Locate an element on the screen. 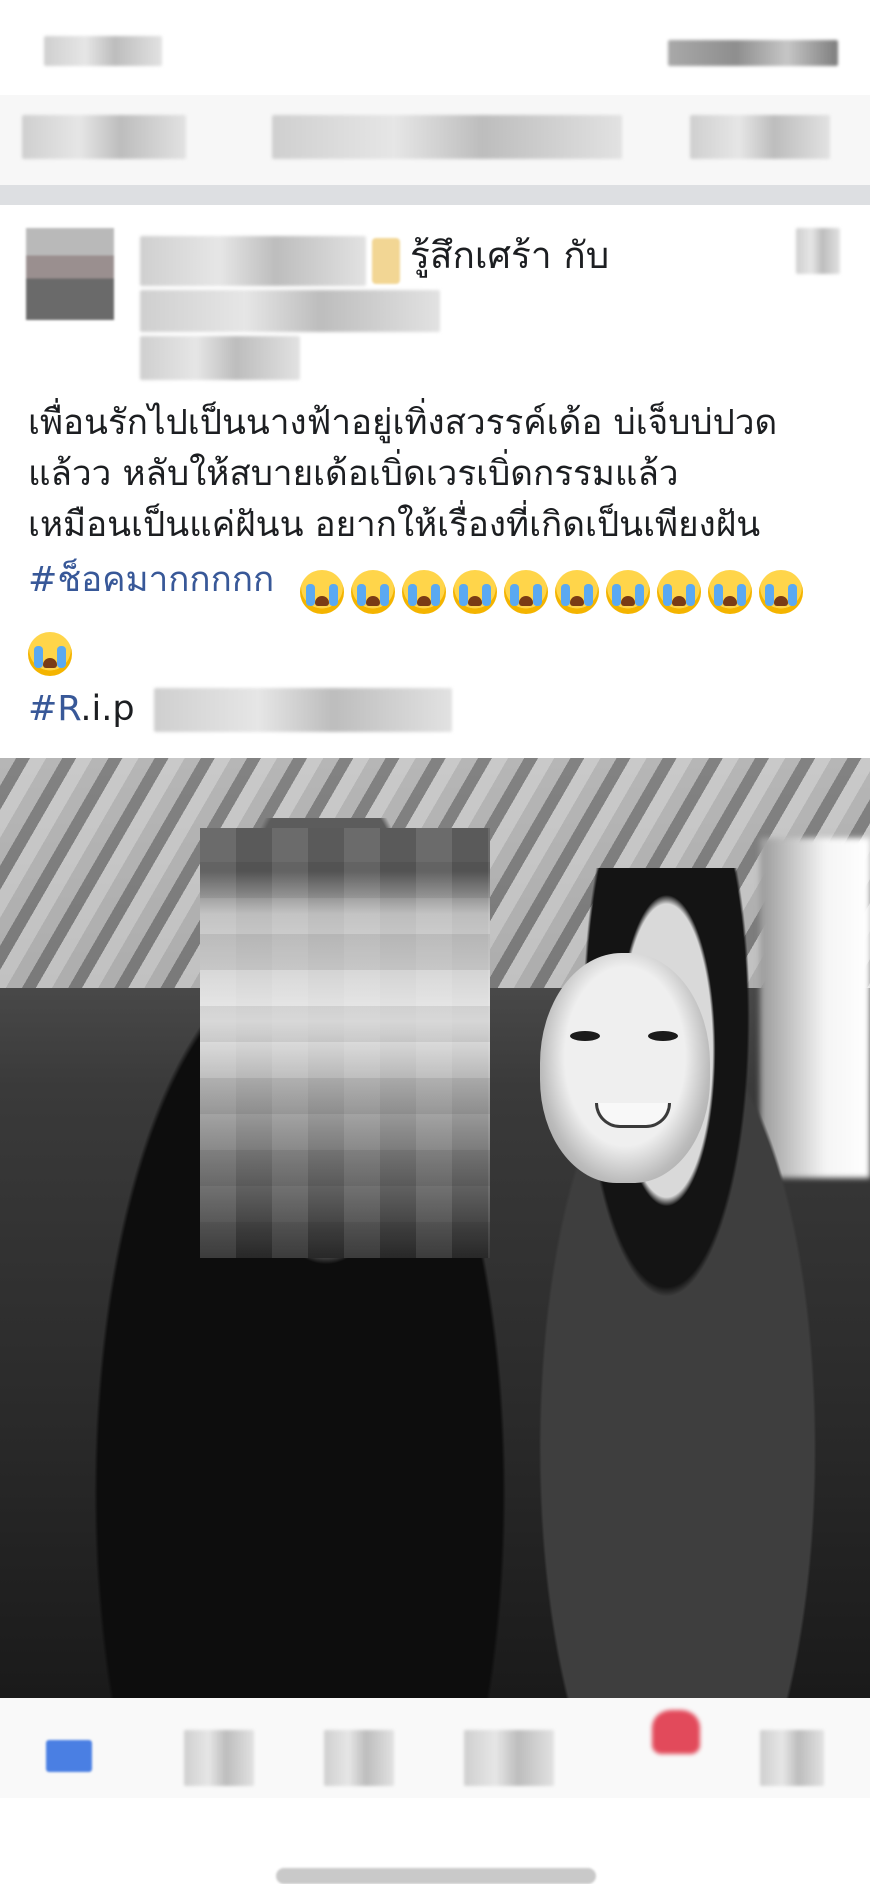 The width and height of the screenshot is (870, 1884). nav-action-redacted is located at coordinates (760, 137).